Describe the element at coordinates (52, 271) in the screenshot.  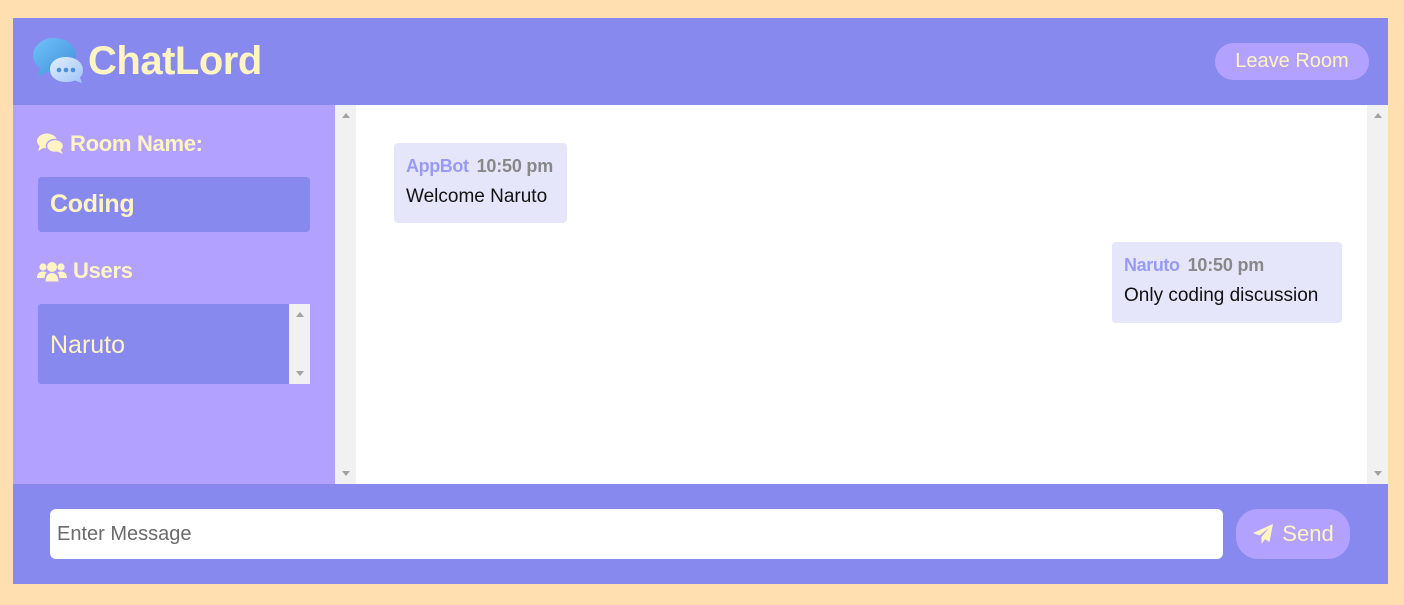
I see `users-icon` at that location.